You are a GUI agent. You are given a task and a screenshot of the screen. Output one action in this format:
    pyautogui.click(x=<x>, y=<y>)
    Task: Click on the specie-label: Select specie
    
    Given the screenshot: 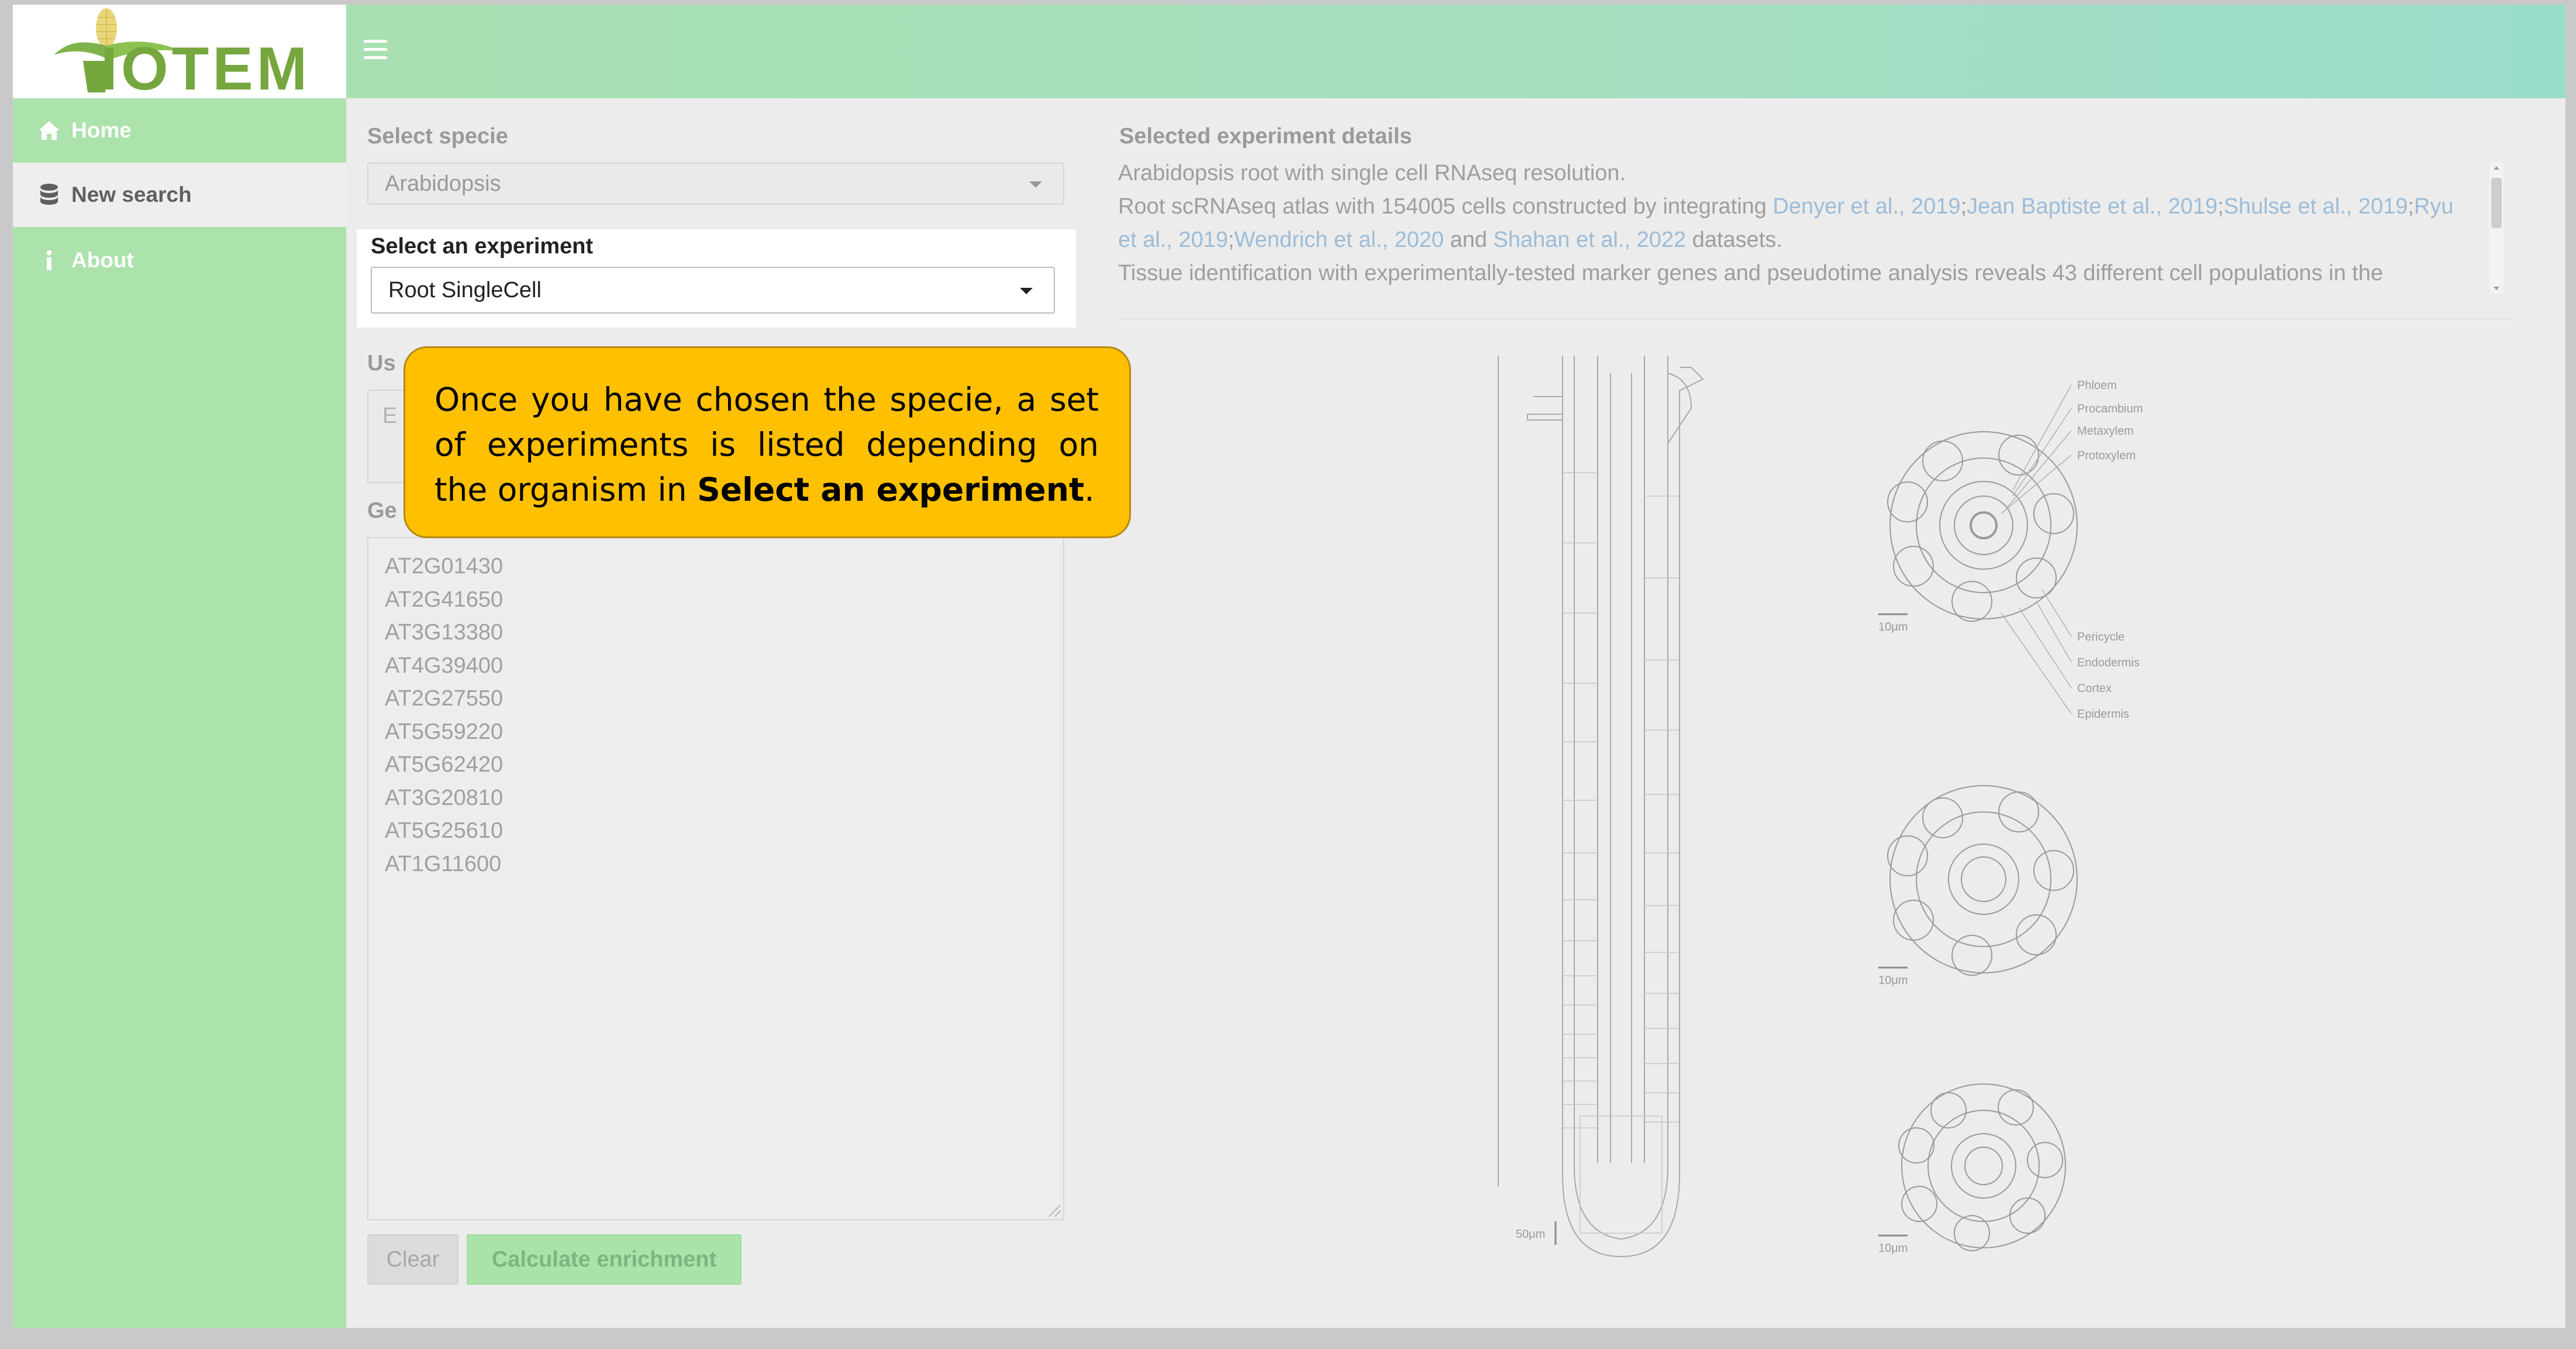 What is the action you would take?
    pyautogui.click(x=437, y=136)
    